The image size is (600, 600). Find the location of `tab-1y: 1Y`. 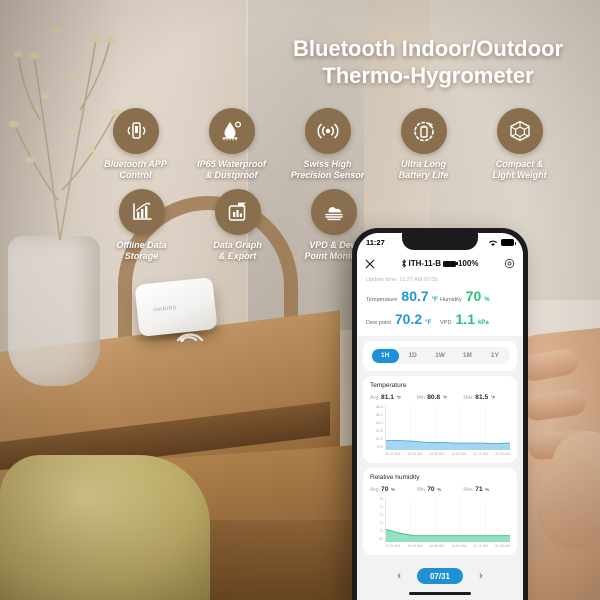

tab-1y: 1Y is located at coordinates (494, 356).